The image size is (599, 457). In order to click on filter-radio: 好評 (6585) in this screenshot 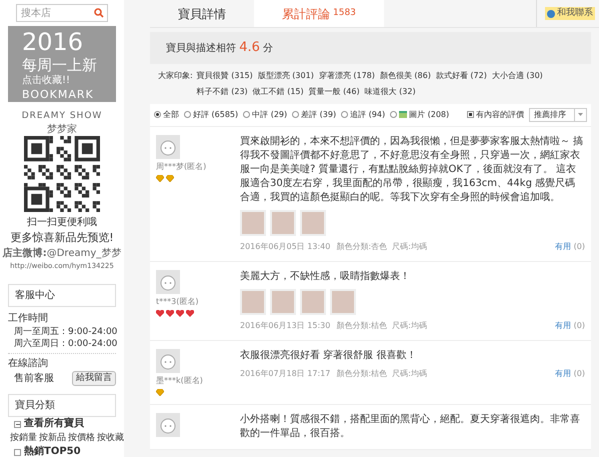, I will do `click(211, 114)`.